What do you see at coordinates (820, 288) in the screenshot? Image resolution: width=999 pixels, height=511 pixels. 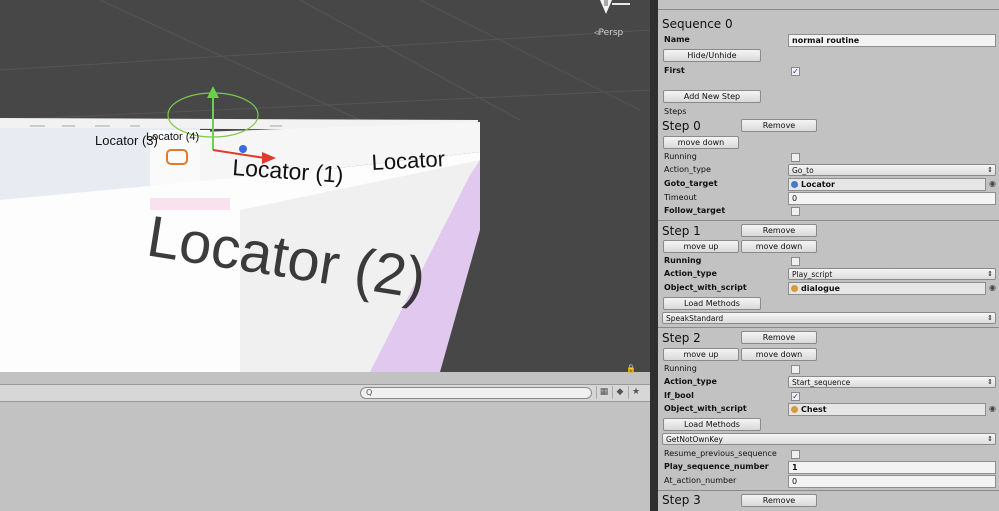 I see `object-with-script-value: dialogue` at bounding box center [820, 288].